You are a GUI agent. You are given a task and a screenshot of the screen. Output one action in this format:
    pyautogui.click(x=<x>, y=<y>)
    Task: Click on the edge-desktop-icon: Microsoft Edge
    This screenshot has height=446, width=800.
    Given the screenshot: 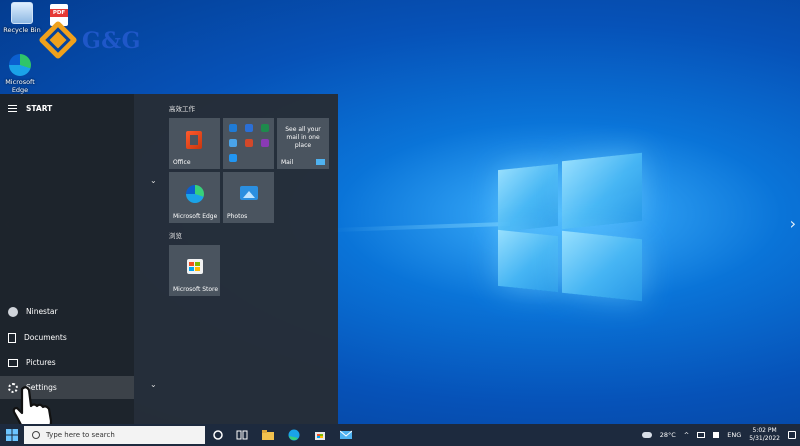 What is the action you would take?
    pyautogui.click(x=20, y=74)
    